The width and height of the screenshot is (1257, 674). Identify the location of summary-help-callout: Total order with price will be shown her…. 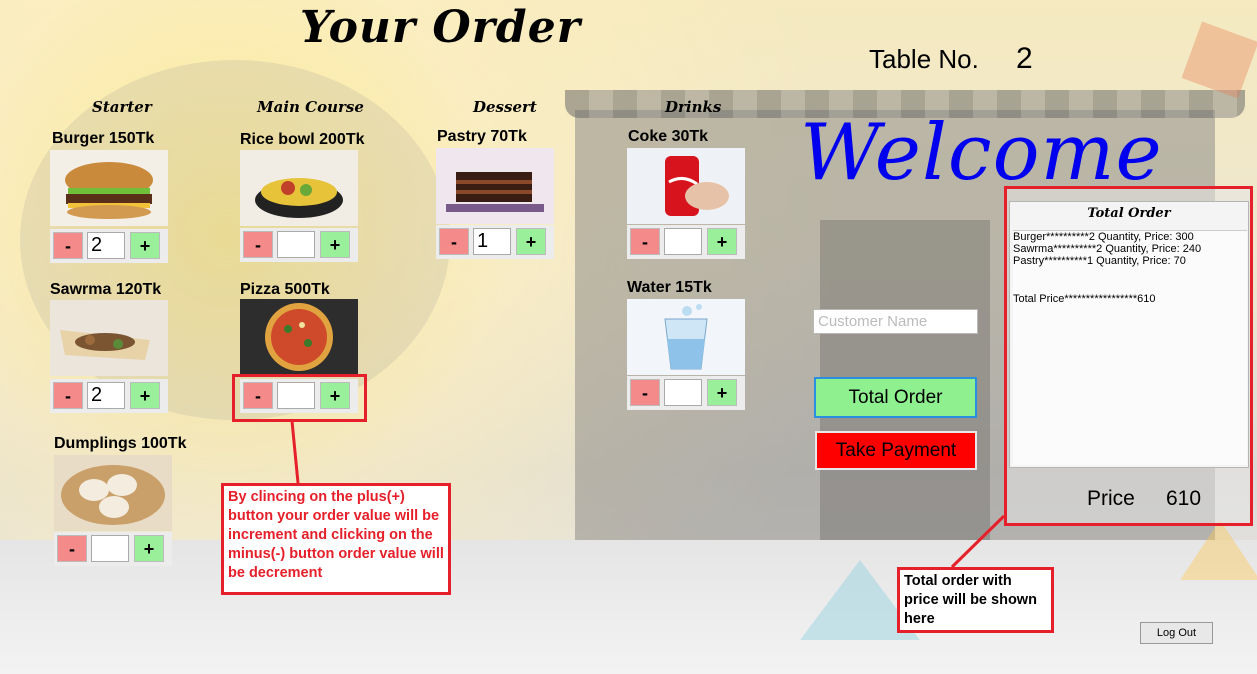
(975, 600).